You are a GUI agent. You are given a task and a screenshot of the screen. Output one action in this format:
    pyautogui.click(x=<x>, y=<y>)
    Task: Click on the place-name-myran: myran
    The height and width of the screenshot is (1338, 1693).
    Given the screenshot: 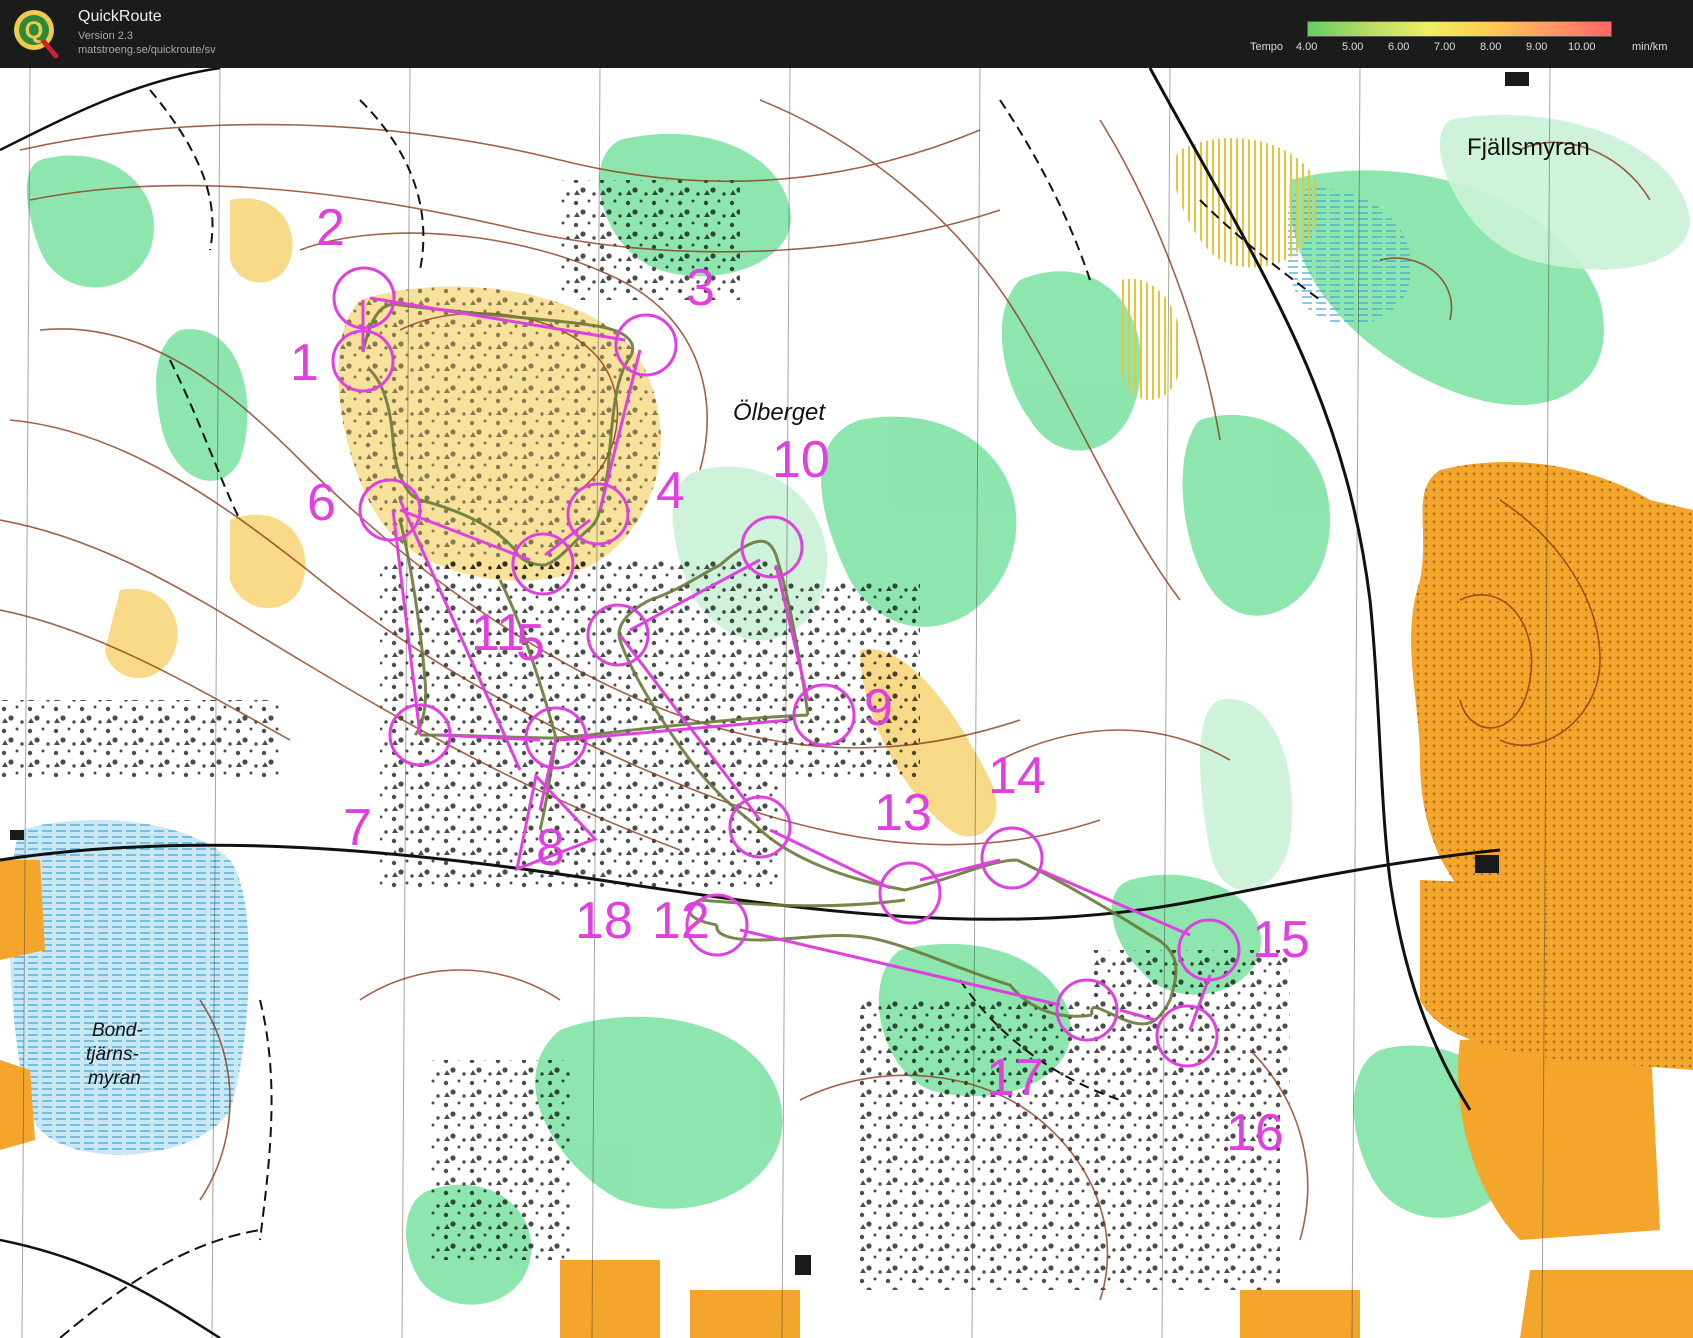 What is the action you would take?
    pyautogui.click(x=114, y=1078)
    